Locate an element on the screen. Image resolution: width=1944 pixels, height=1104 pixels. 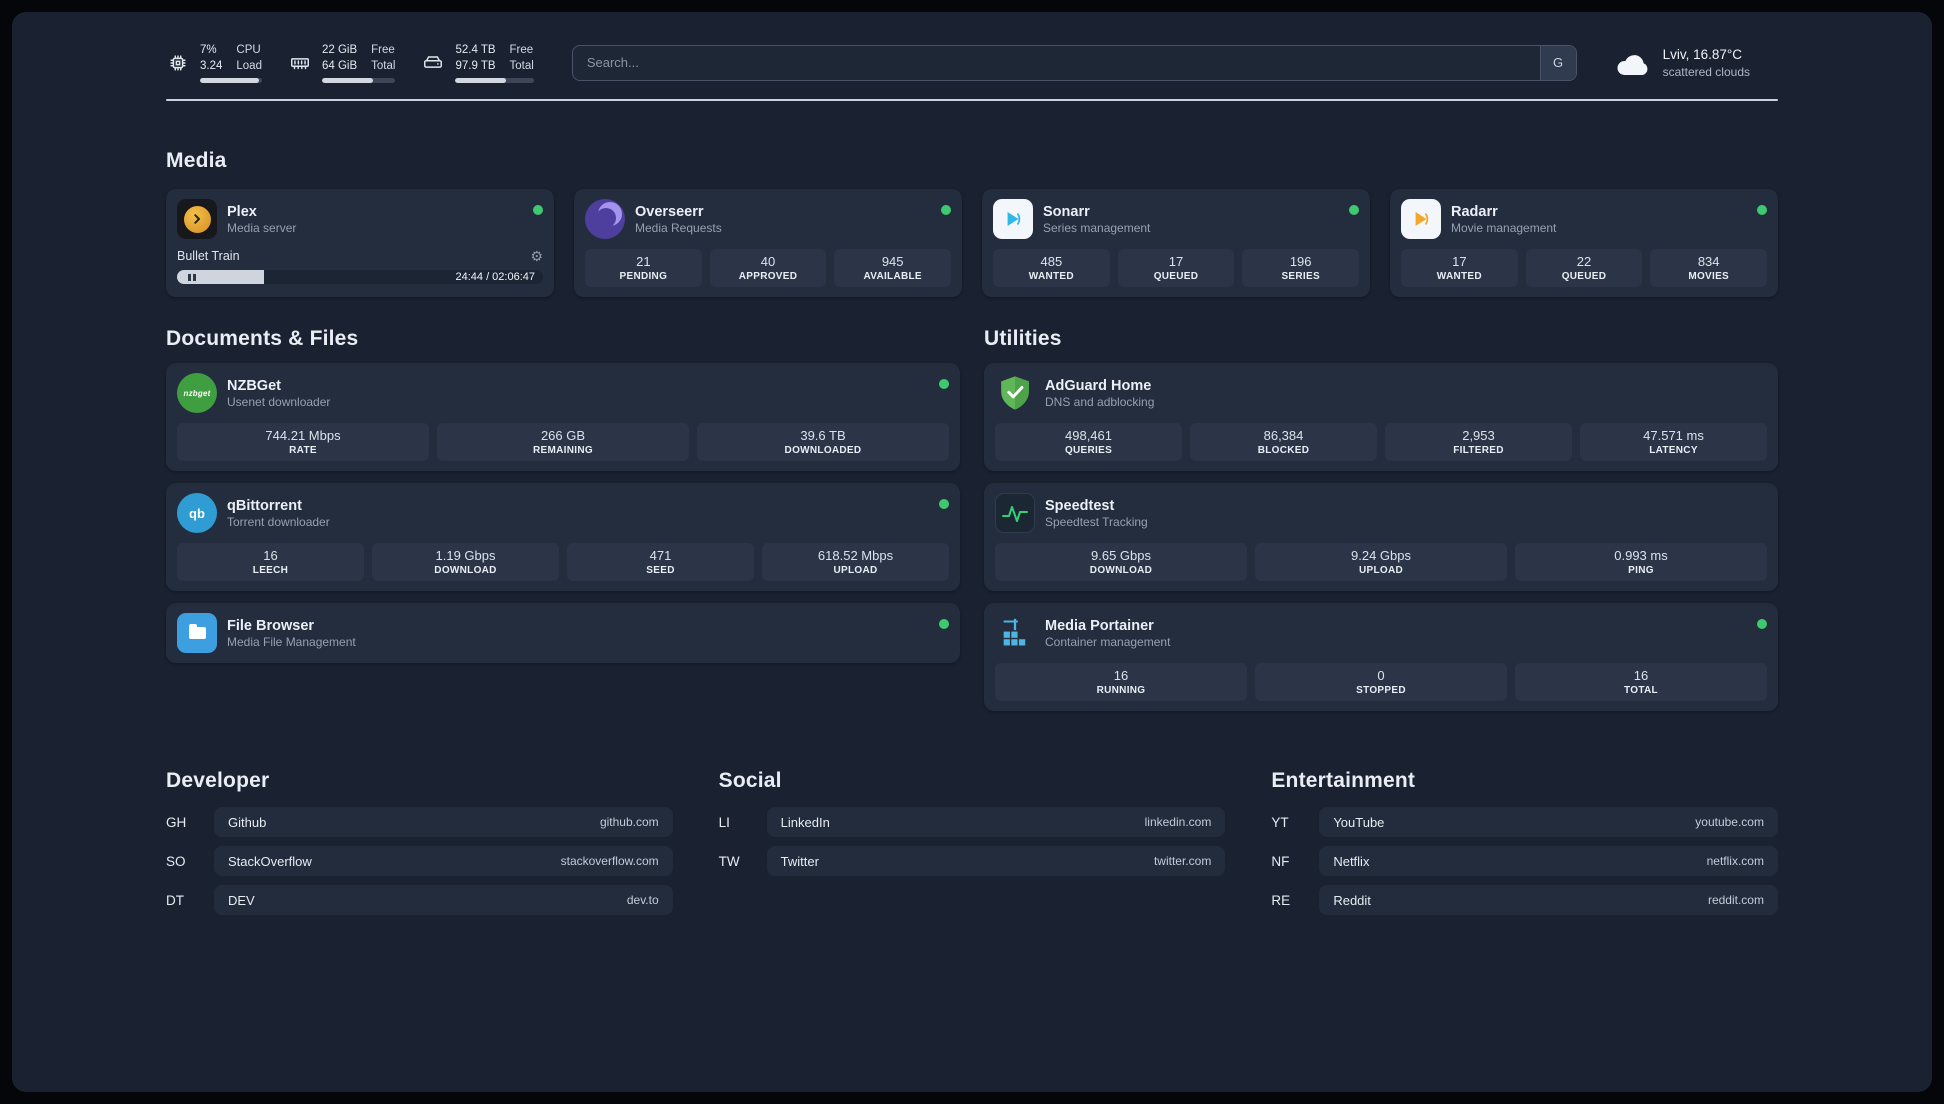
now-playing-title: Bullet Train is located at coordinates (208, 256).